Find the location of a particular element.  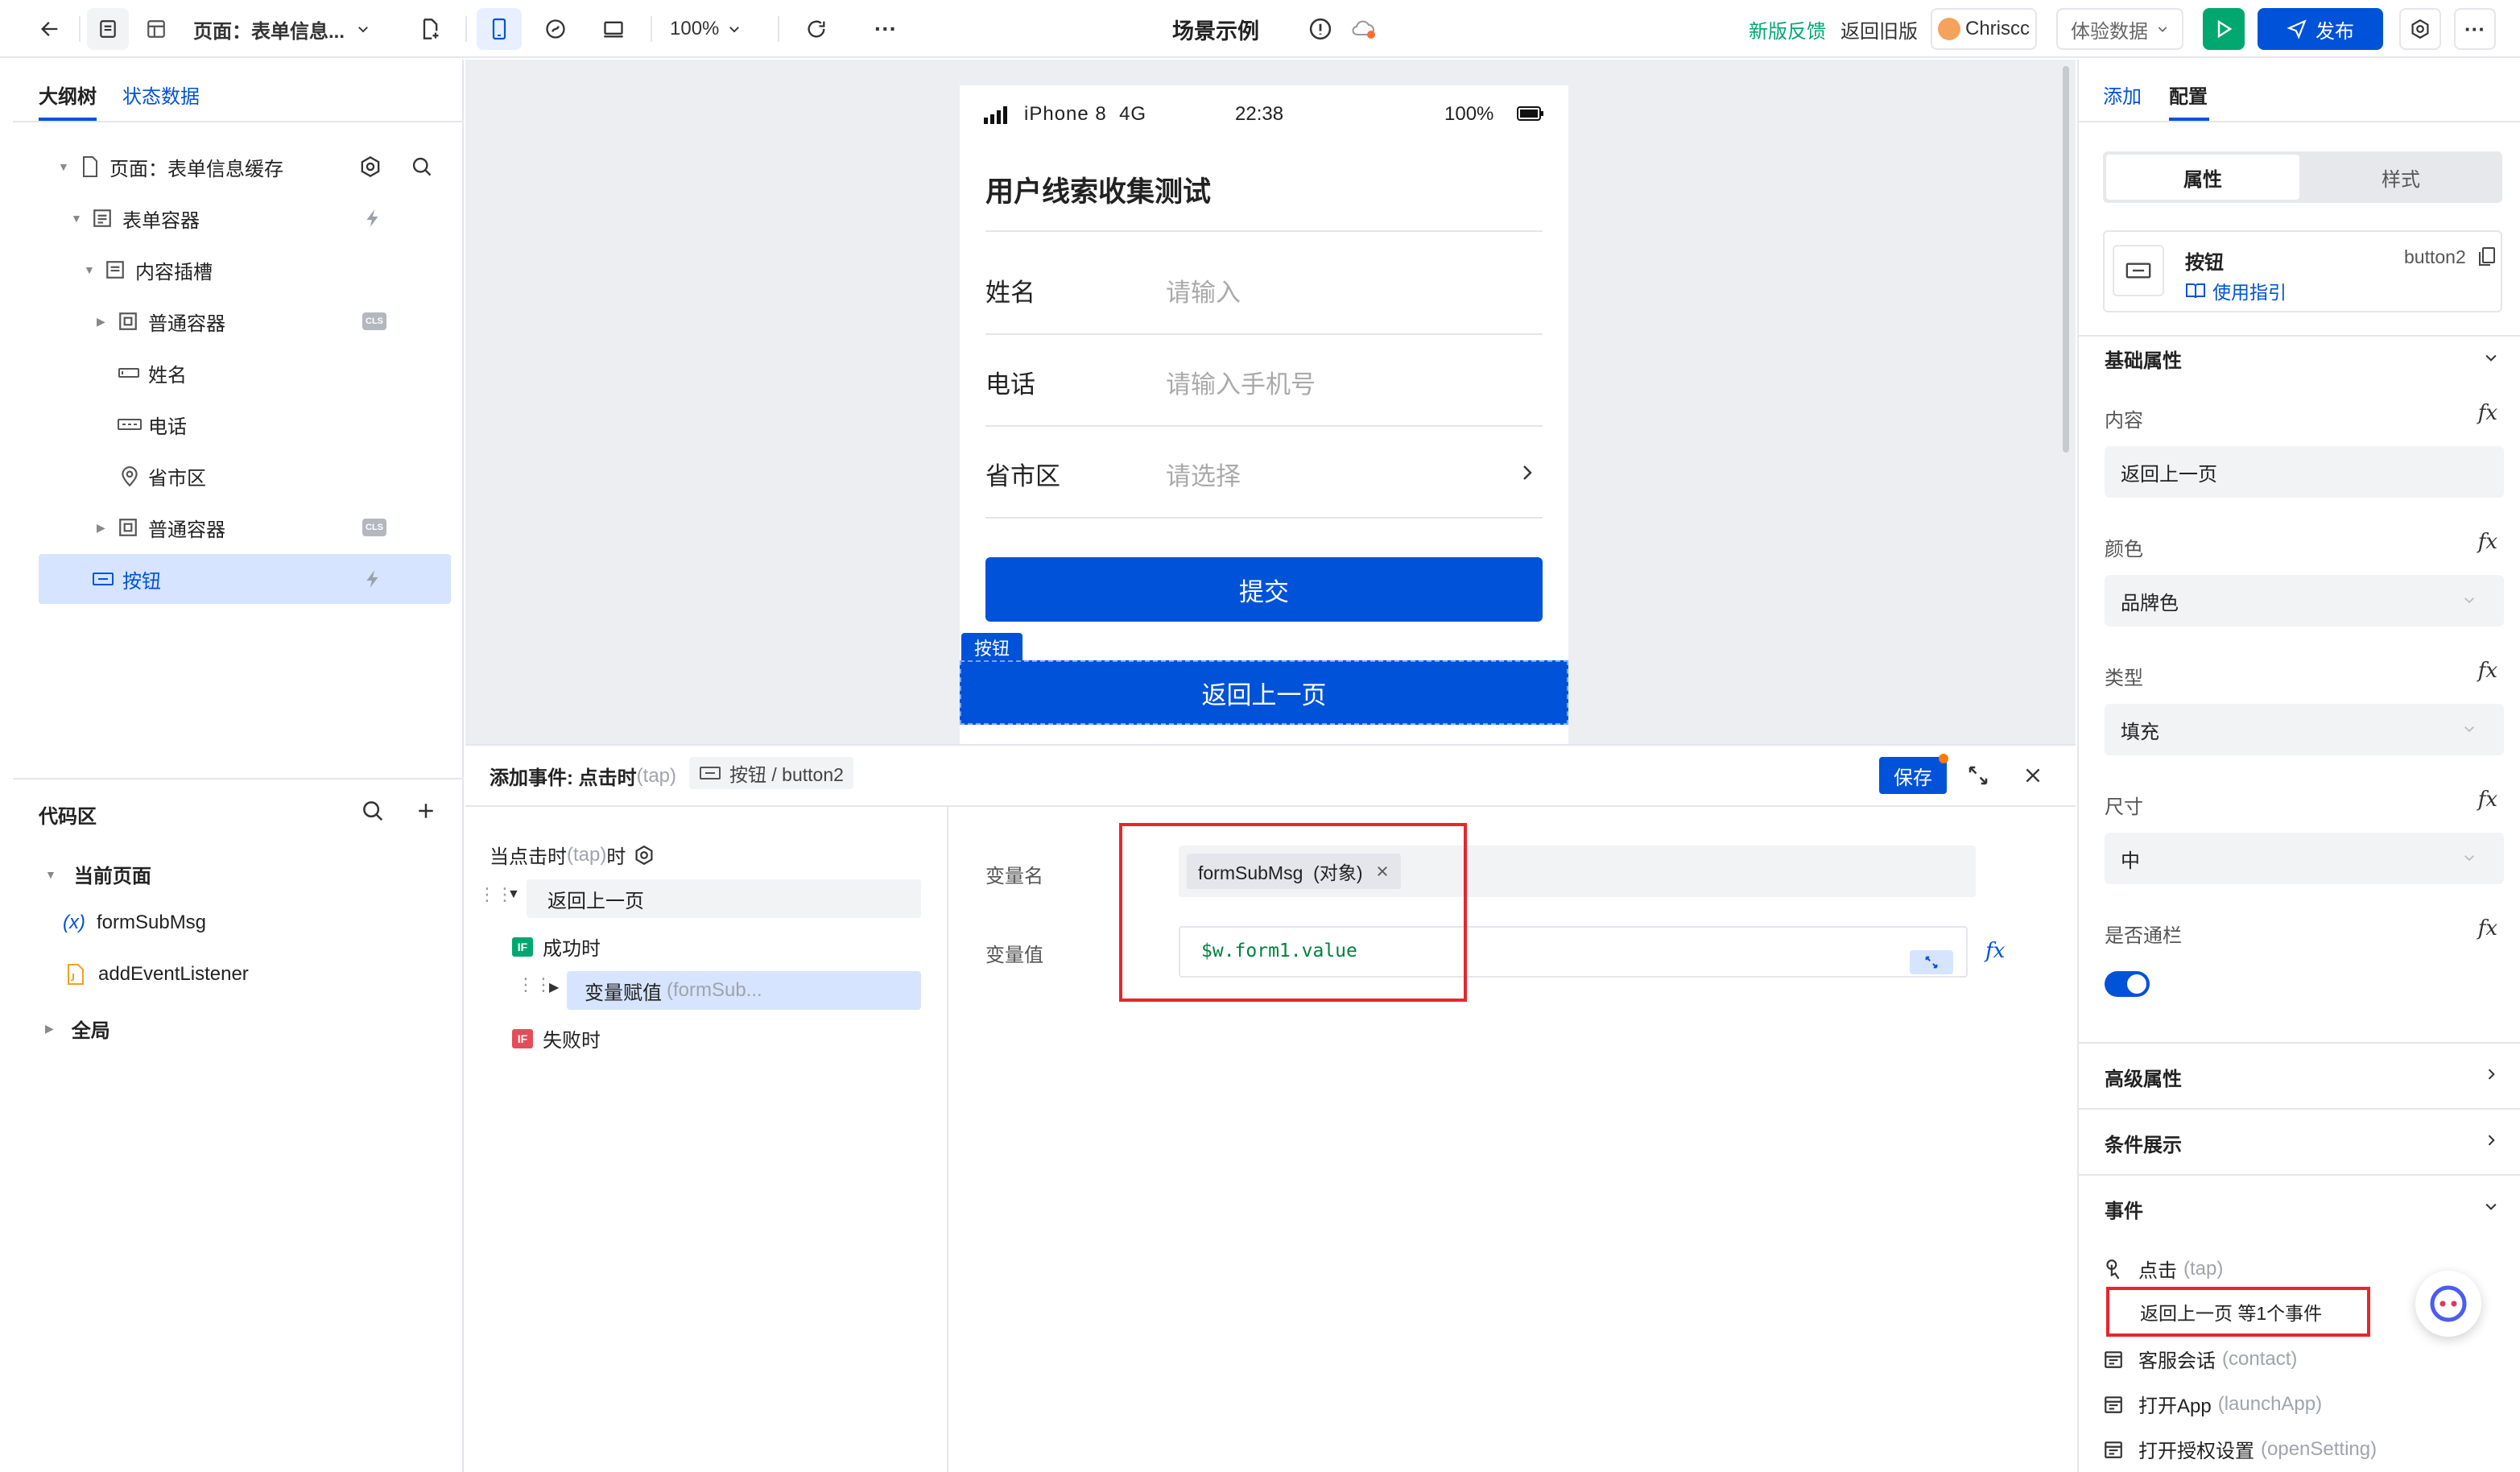

segment-style: 样式 is located at coordinates (2400, 177).